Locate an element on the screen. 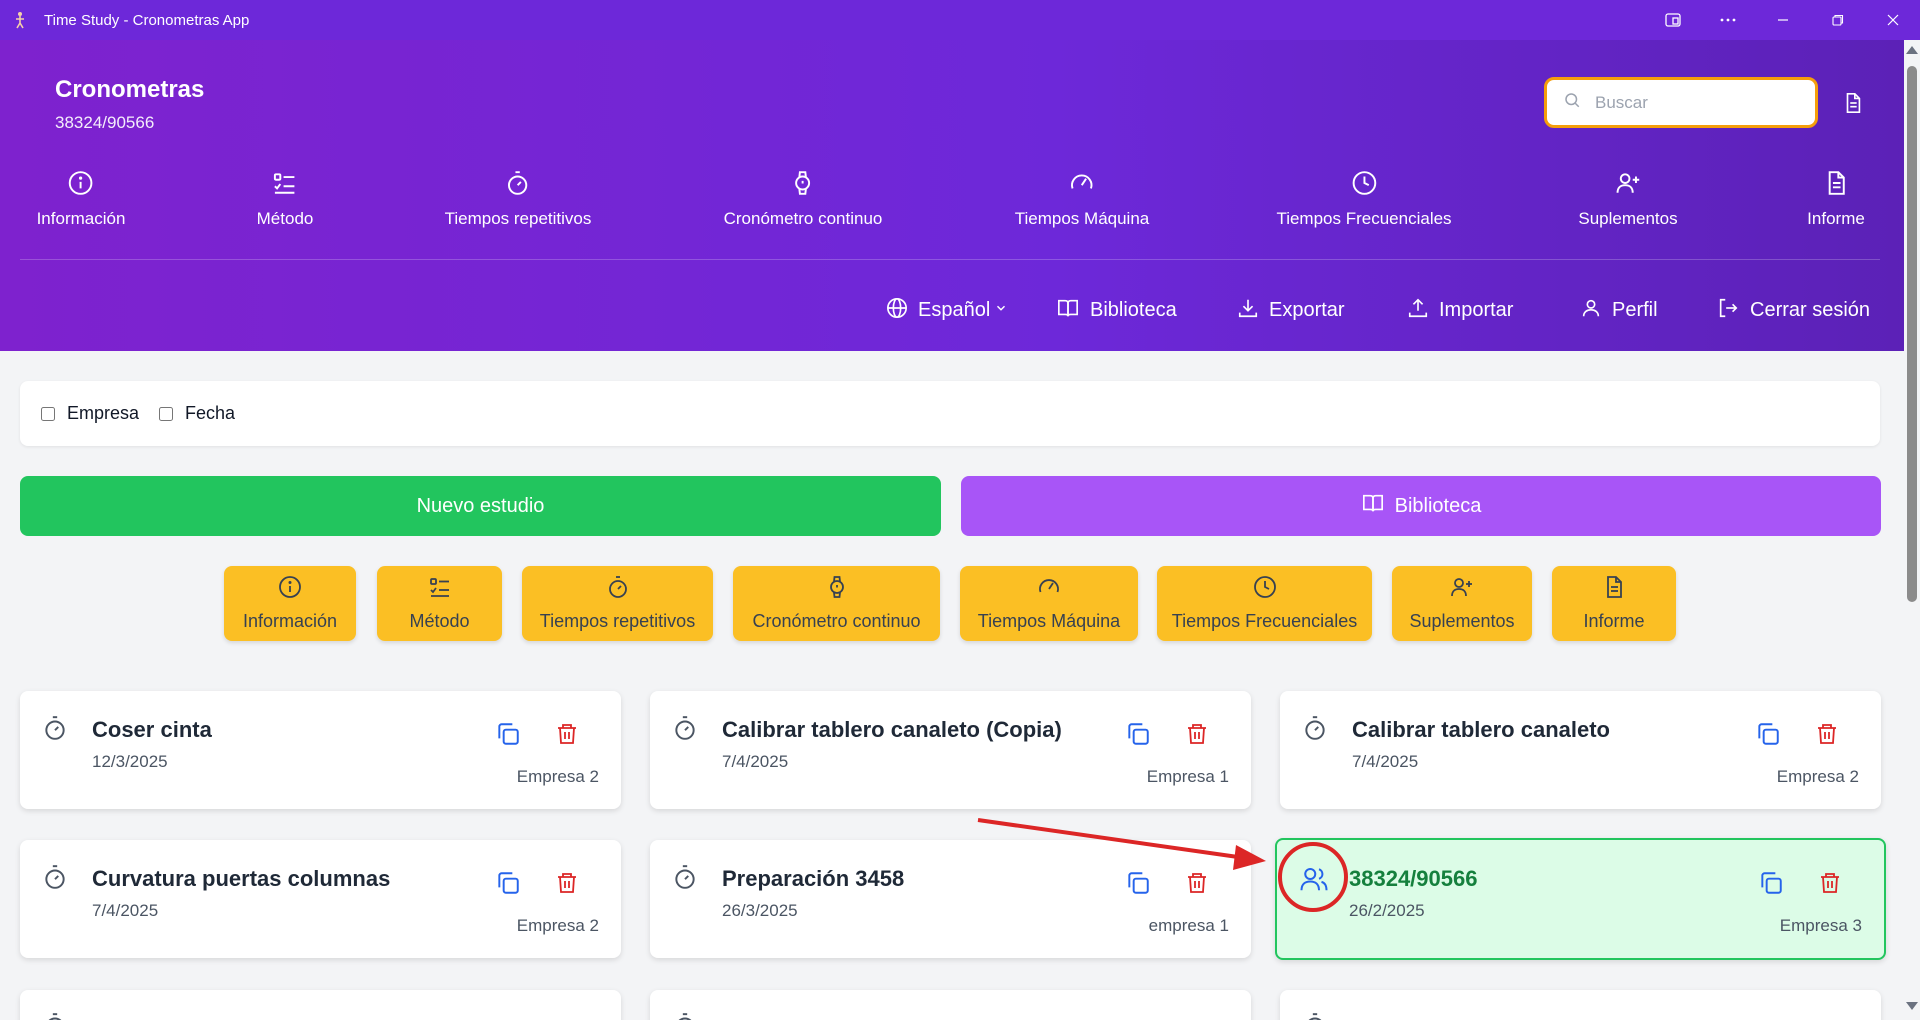 Image resolution: width=1920 pixels, height=1020 pixels. logout-link: Cerrar sesión is located at coordinates (1793, 310).